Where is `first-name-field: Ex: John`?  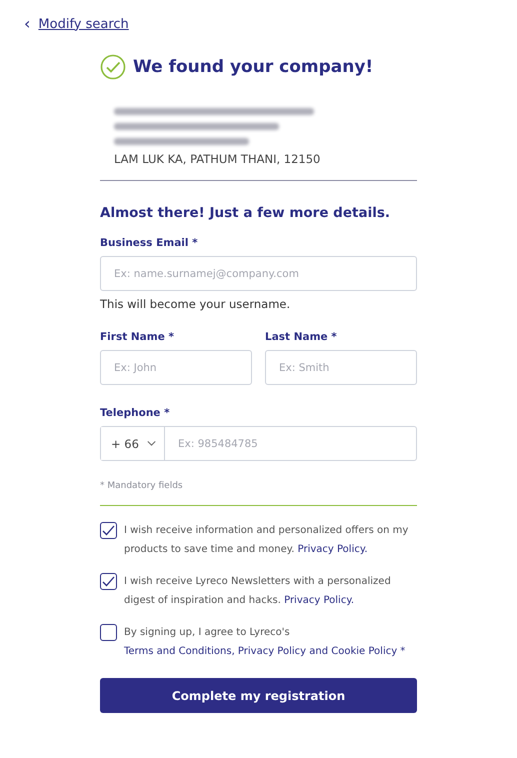
first-name-field: Ex: John is located at coordinates (176, 367).